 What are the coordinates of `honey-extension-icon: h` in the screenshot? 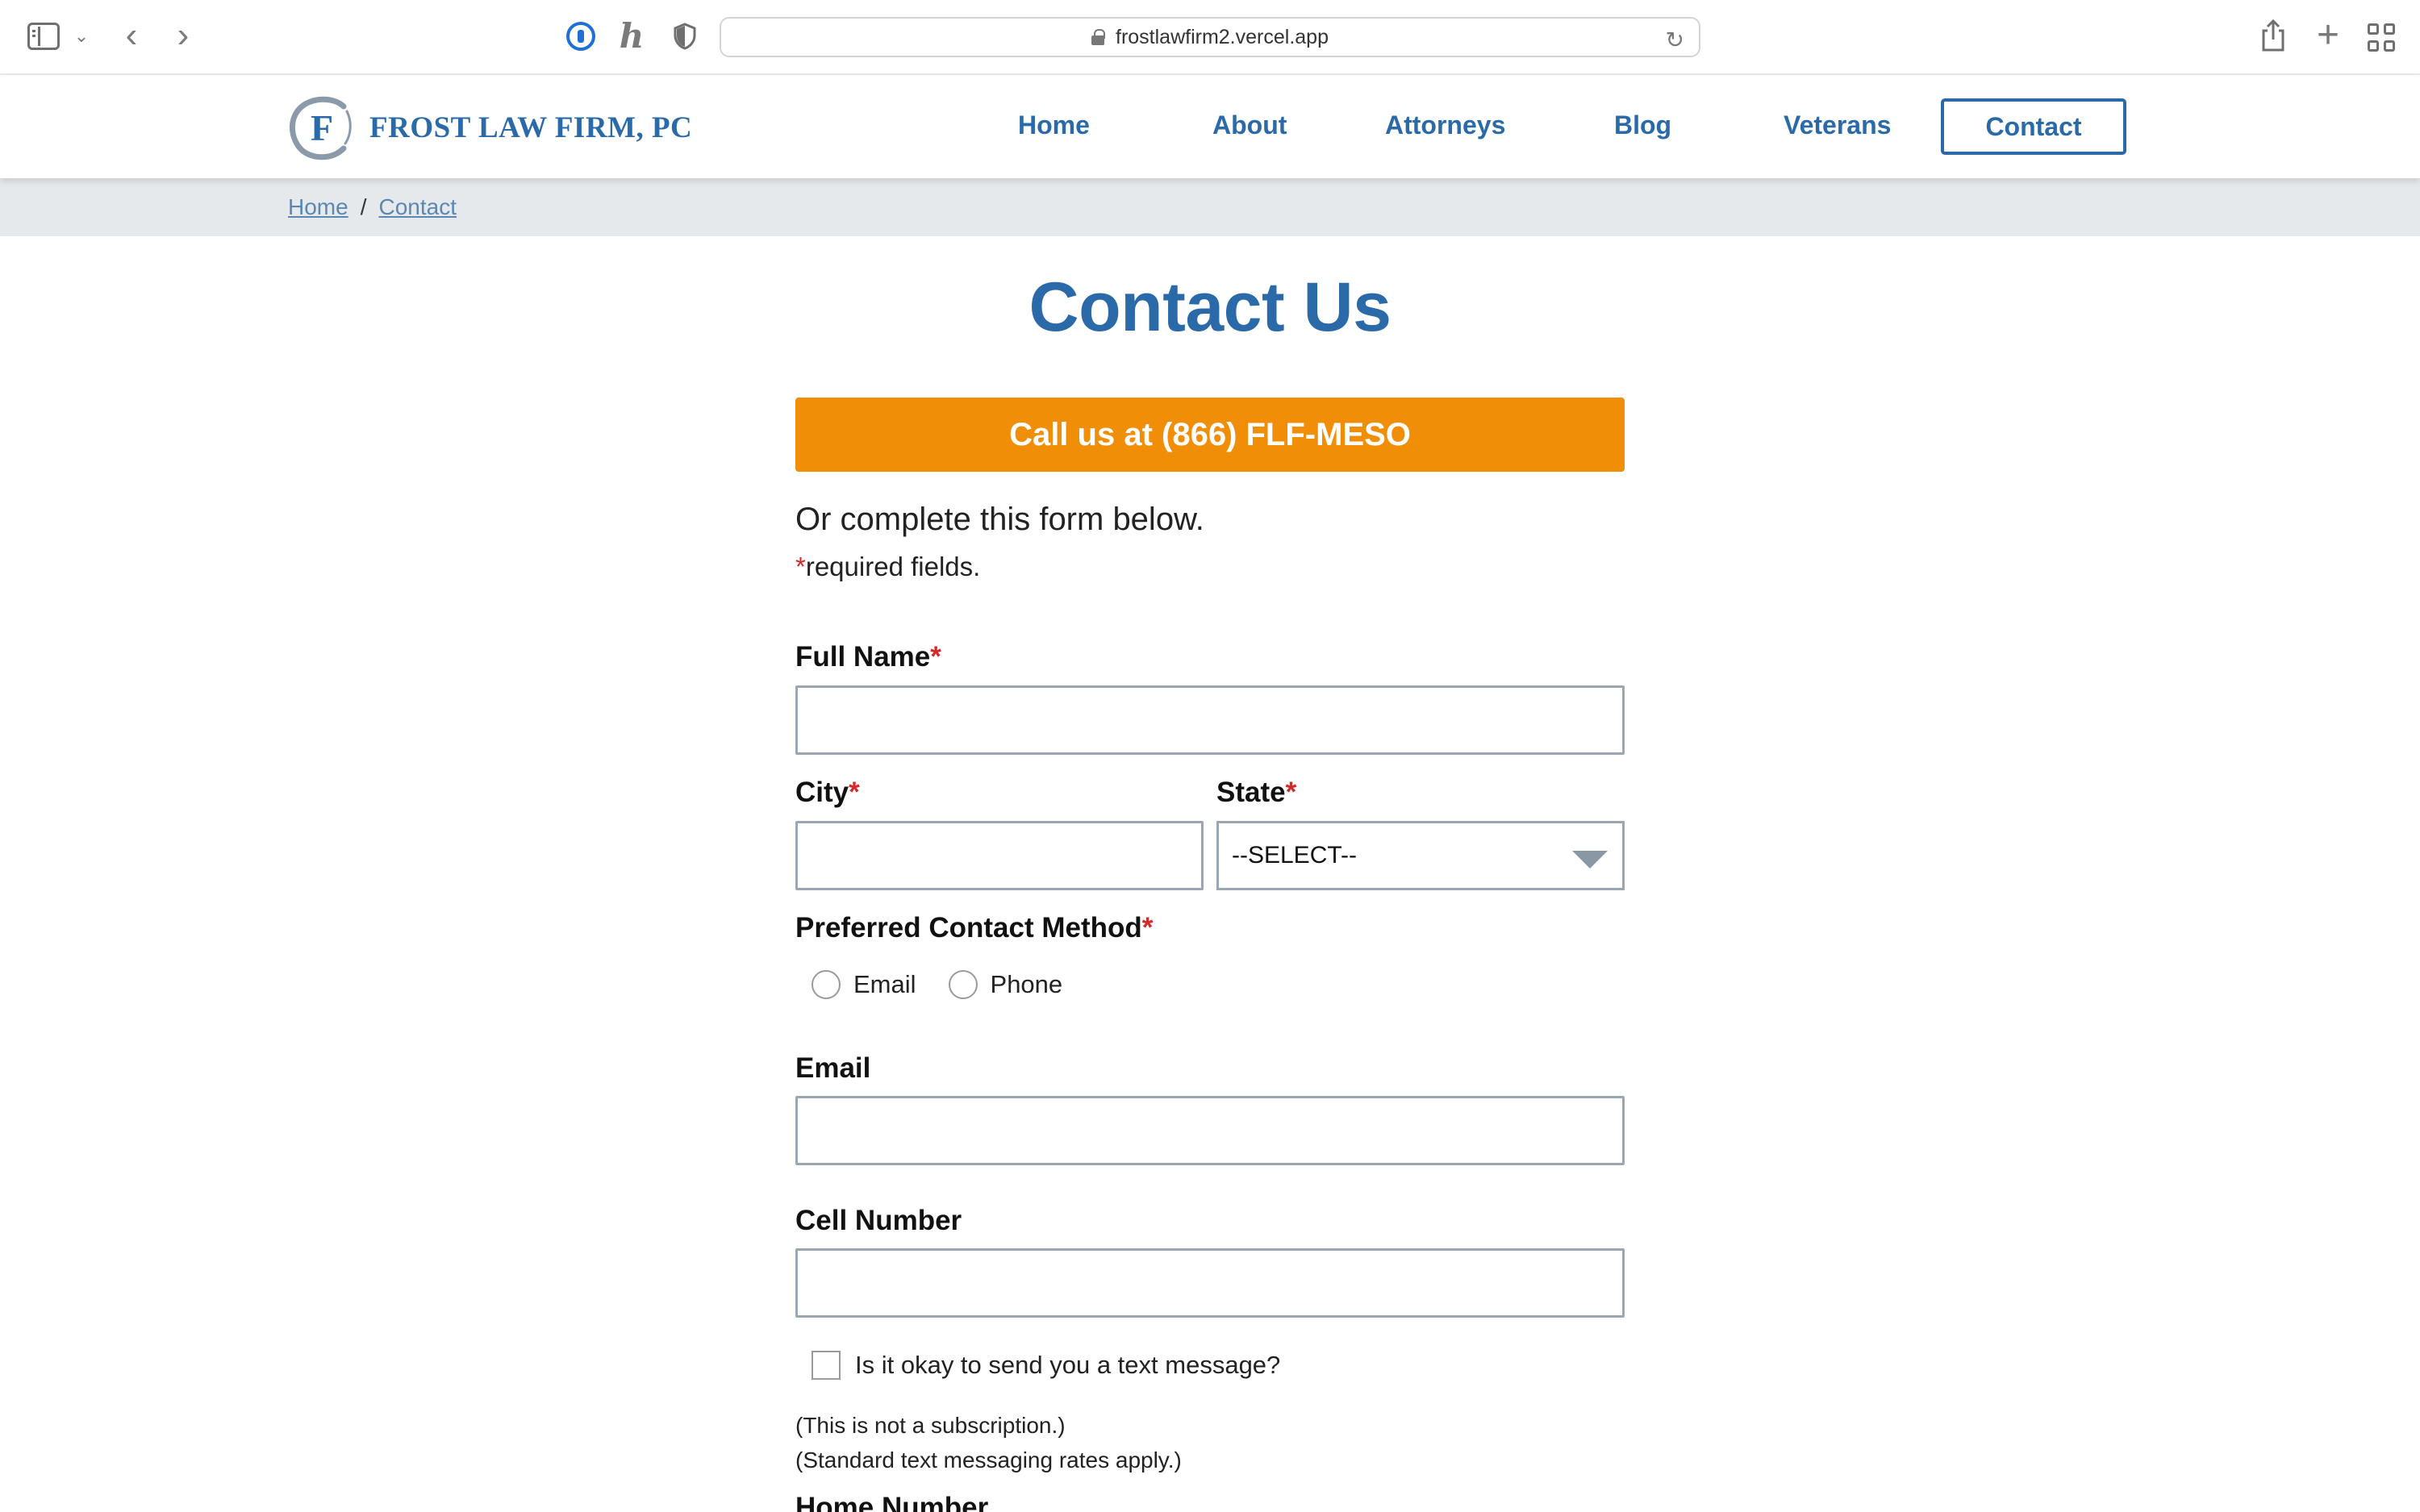 It's located at (631, 36).